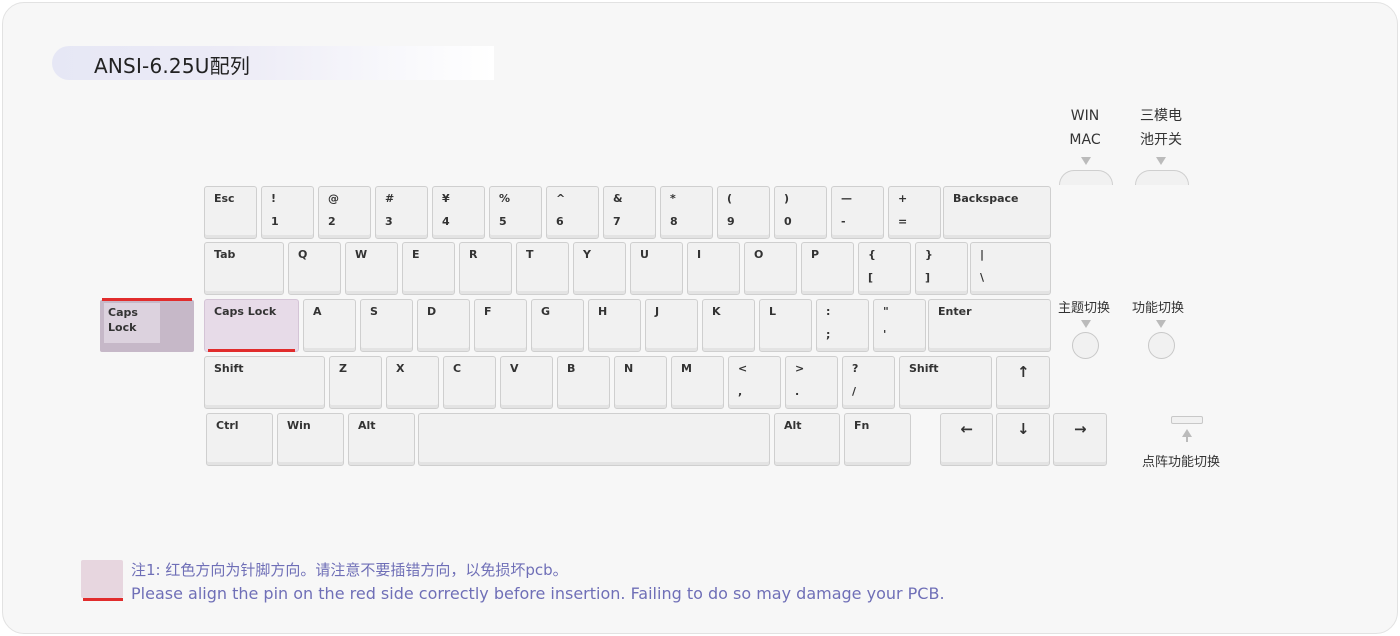 The image size is (1400, 636). Describe the element at coordinates (793, 425) in the screenshot. I see `key-legend-primary: Alt` at that location.